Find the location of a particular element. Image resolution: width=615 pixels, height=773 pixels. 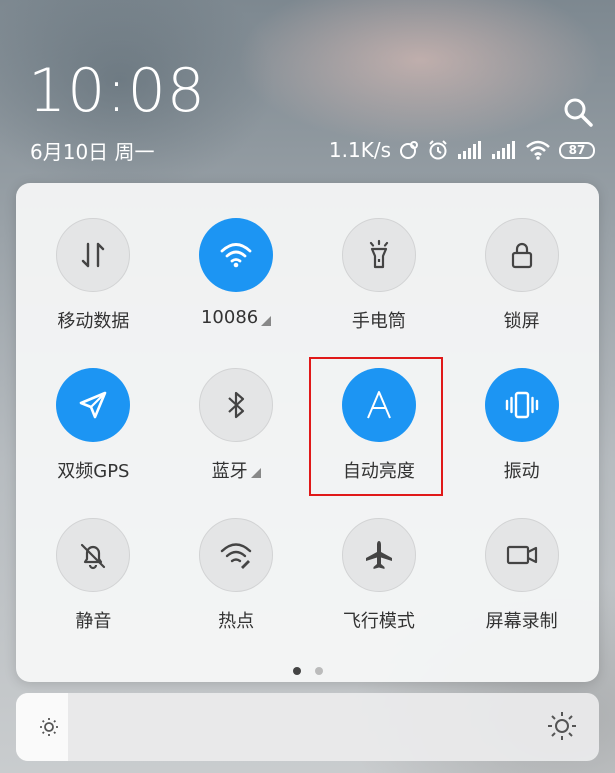

toggle-label-text: 屏幕录制 is located at coordinates (521, 621).